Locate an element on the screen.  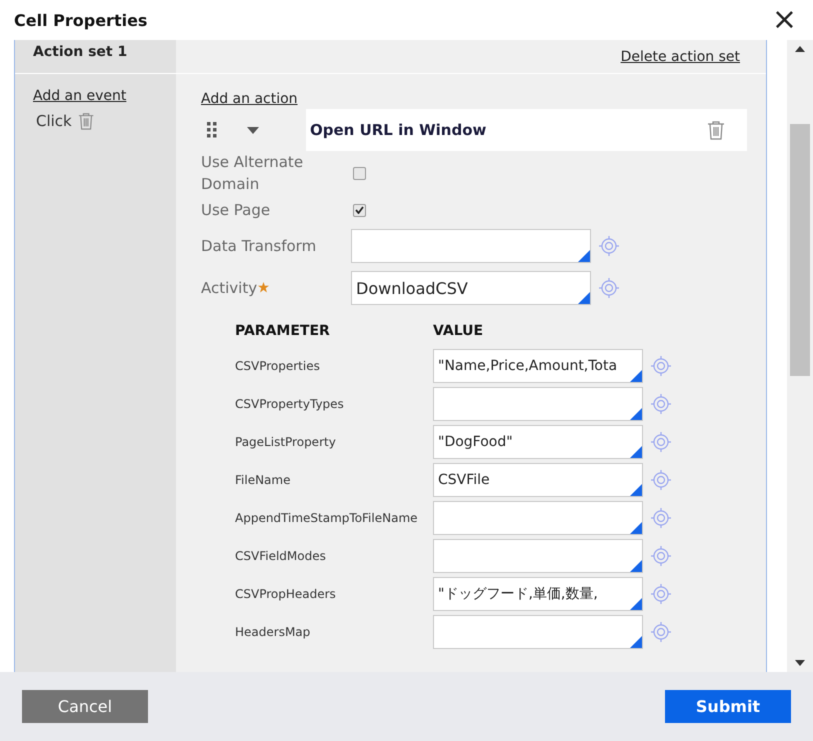
column-header: VALUE is located at coordinates (458, 331).